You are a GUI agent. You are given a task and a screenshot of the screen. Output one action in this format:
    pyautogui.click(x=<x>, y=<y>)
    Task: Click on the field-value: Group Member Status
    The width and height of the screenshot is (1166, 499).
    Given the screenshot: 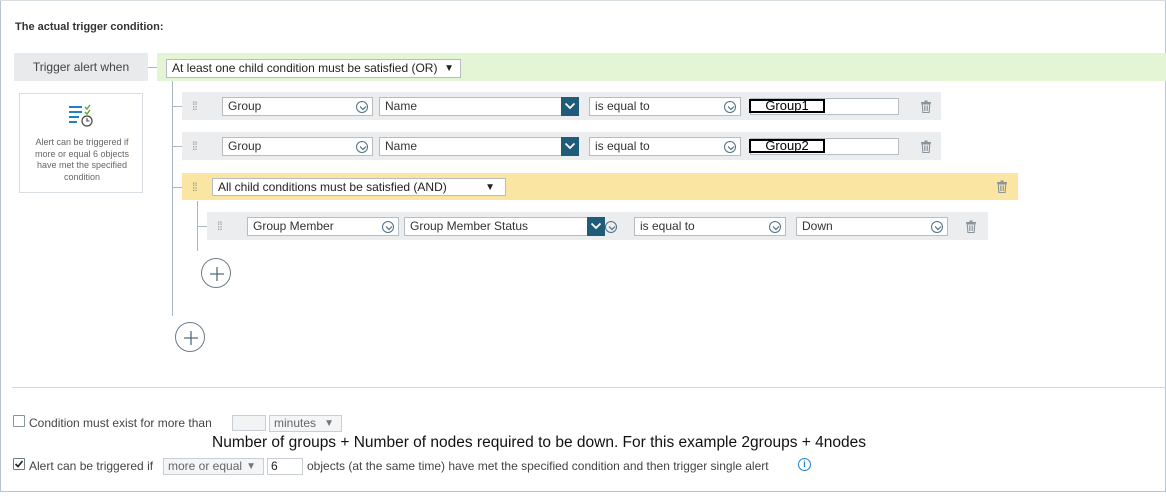 What is the action you would take?
    pyautogui.click(x=469, y=226)
    